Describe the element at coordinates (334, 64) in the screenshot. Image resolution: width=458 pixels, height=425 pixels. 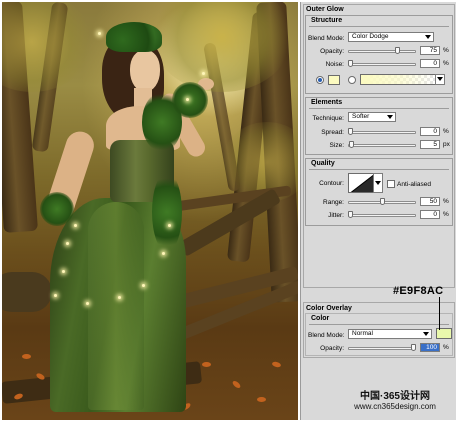
I see `noise-label: Noise:` at that location.